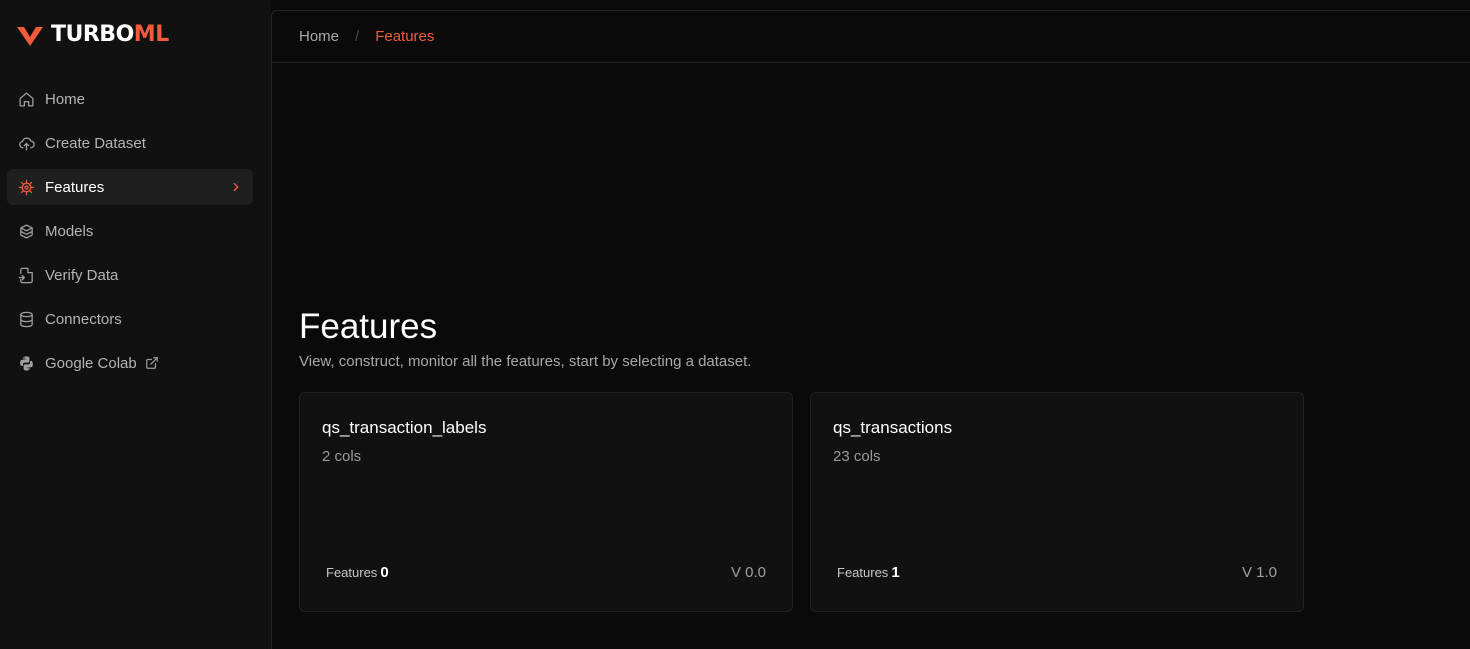  Describe the element at coordinates (26, 187) in the screenshot. I see `cog-icon` at that location.